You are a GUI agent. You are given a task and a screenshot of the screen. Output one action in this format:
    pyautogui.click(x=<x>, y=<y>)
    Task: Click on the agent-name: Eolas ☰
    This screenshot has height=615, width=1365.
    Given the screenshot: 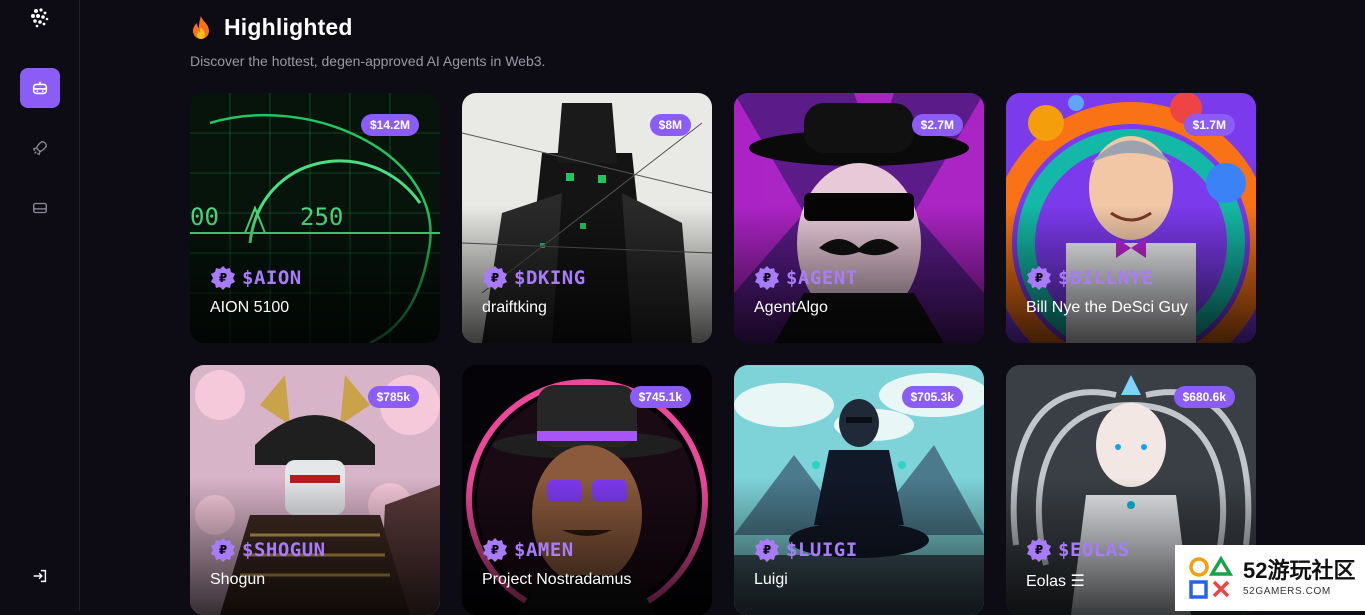 What is the action you would take?
    pyautogui.click(x=1055, y=581)
    